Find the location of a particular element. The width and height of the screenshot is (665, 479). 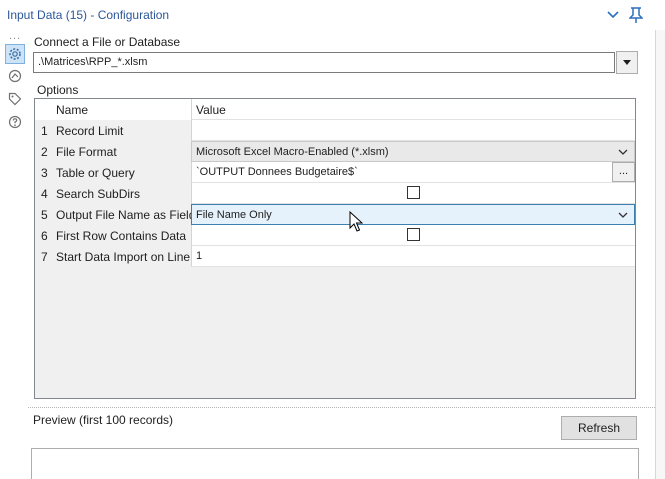

option-row-record-limit: 1 Record Limit is located at coordinates (335, 130).